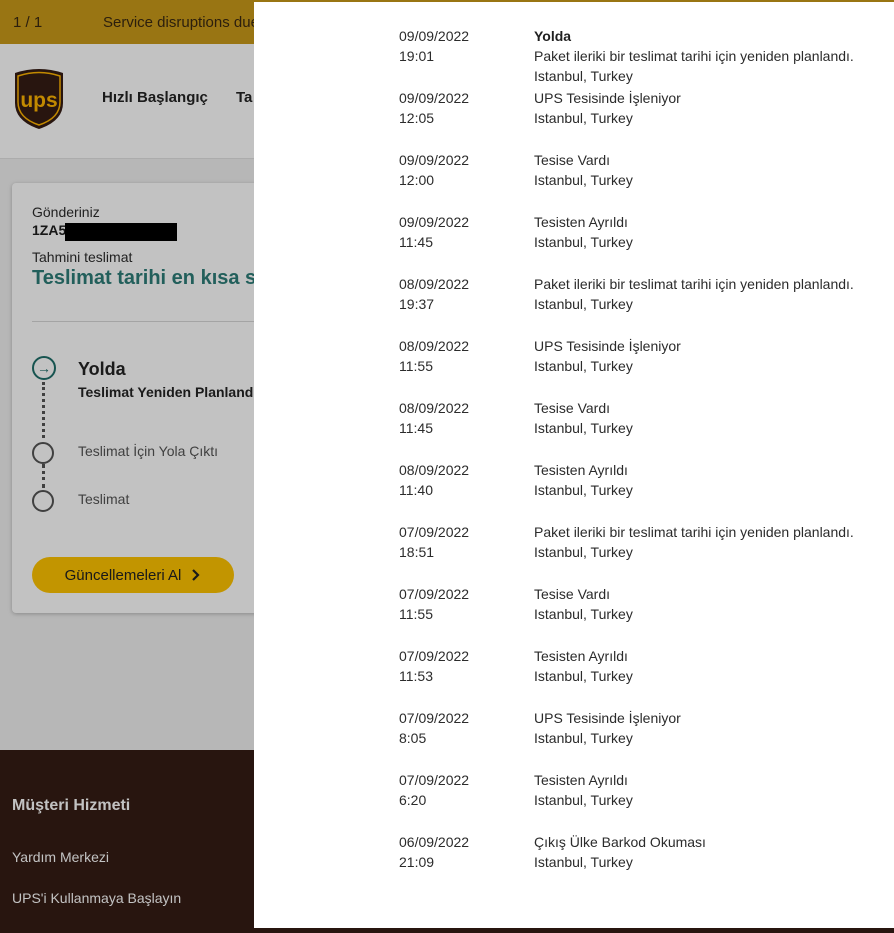  Describe the element at coordinates (459, 418) in the screenshot. I see `event-datetime: 08/09/2022 11:45` at that location.